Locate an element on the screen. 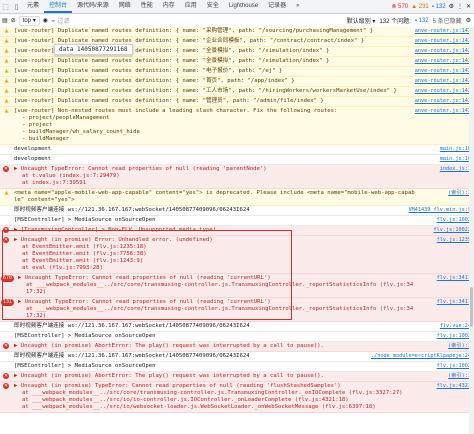 The height and width of the screenshot is (434, 474). settings-icon: ⚙ is located at coordinates (451, 6).